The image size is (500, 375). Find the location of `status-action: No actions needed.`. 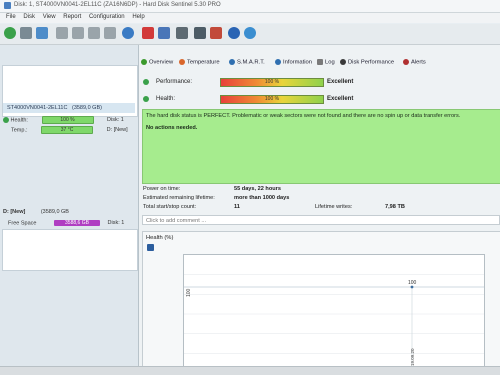

status-action: No actions needed. is located at coordinates (172, 128).